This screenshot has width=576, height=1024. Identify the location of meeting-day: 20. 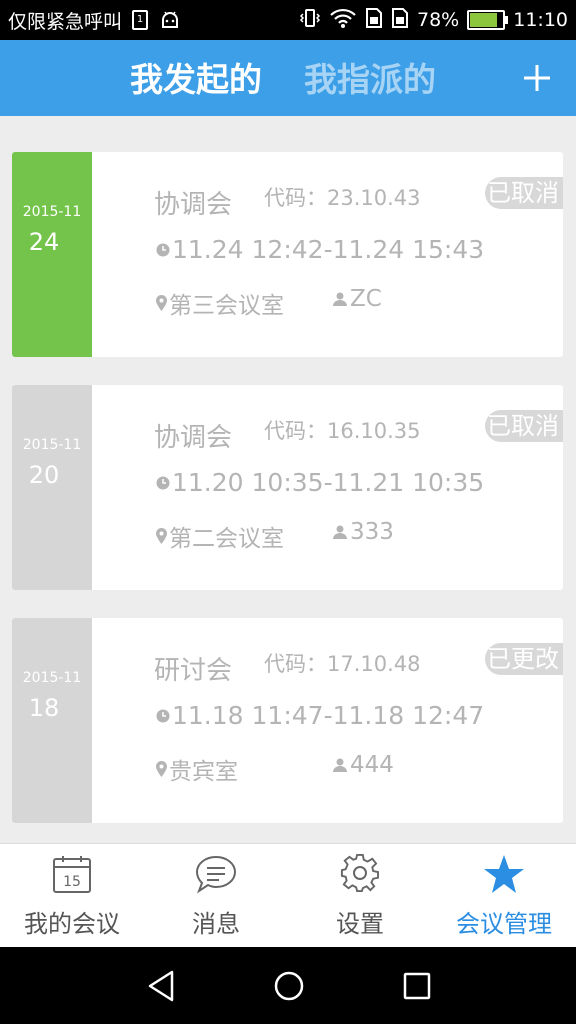
(44, 475).